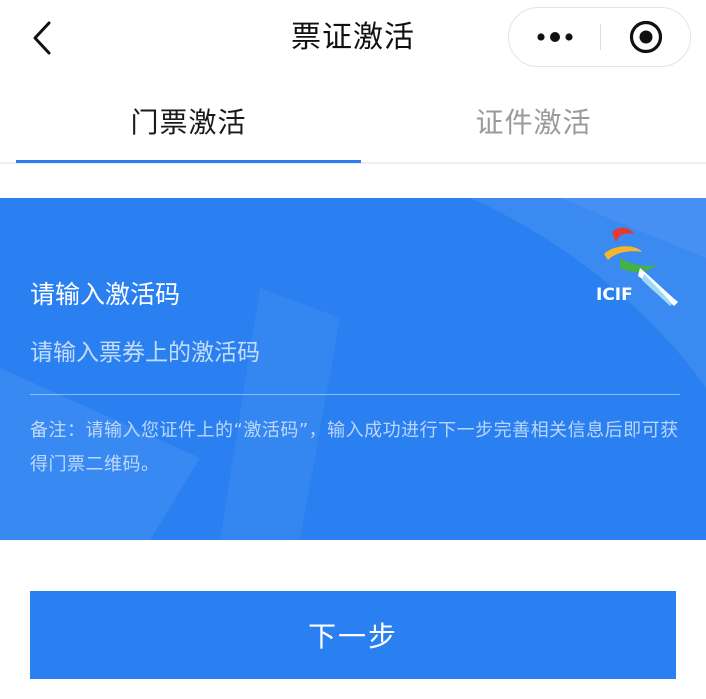 The image size is (706, 699). I want to click on close-button, so click(646, 37).